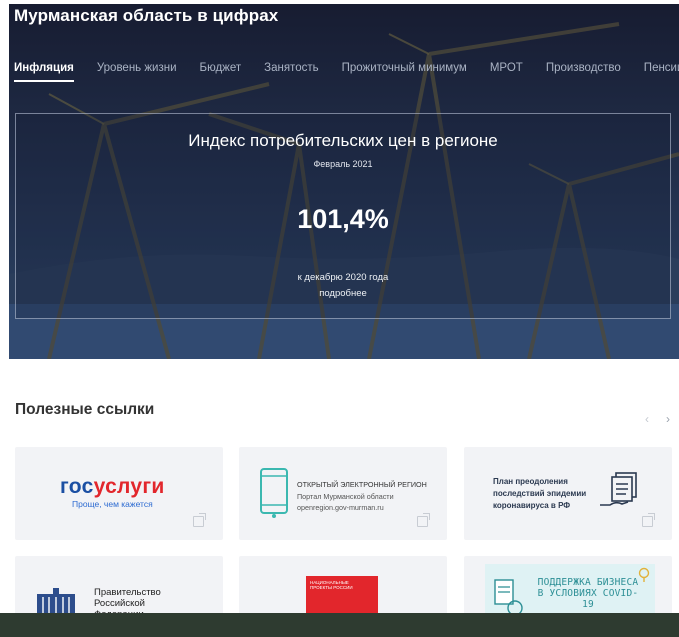  What do you see at coordinates (345, 496) in the screenshot?
I see `open-region-subtitle: Портал Мурманской области` at bounding box center [345, 496].